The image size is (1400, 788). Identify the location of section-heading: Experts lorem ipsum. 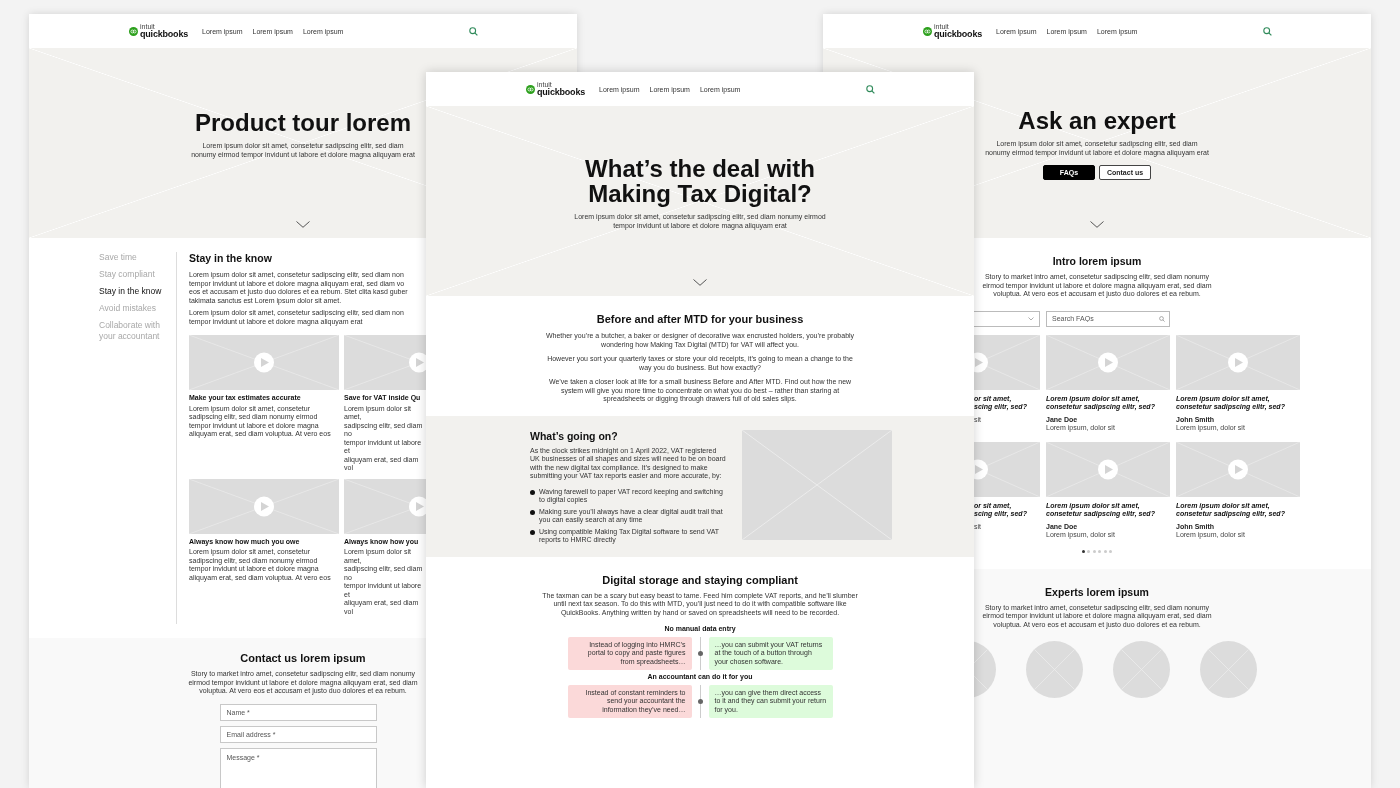
(1097, 591).